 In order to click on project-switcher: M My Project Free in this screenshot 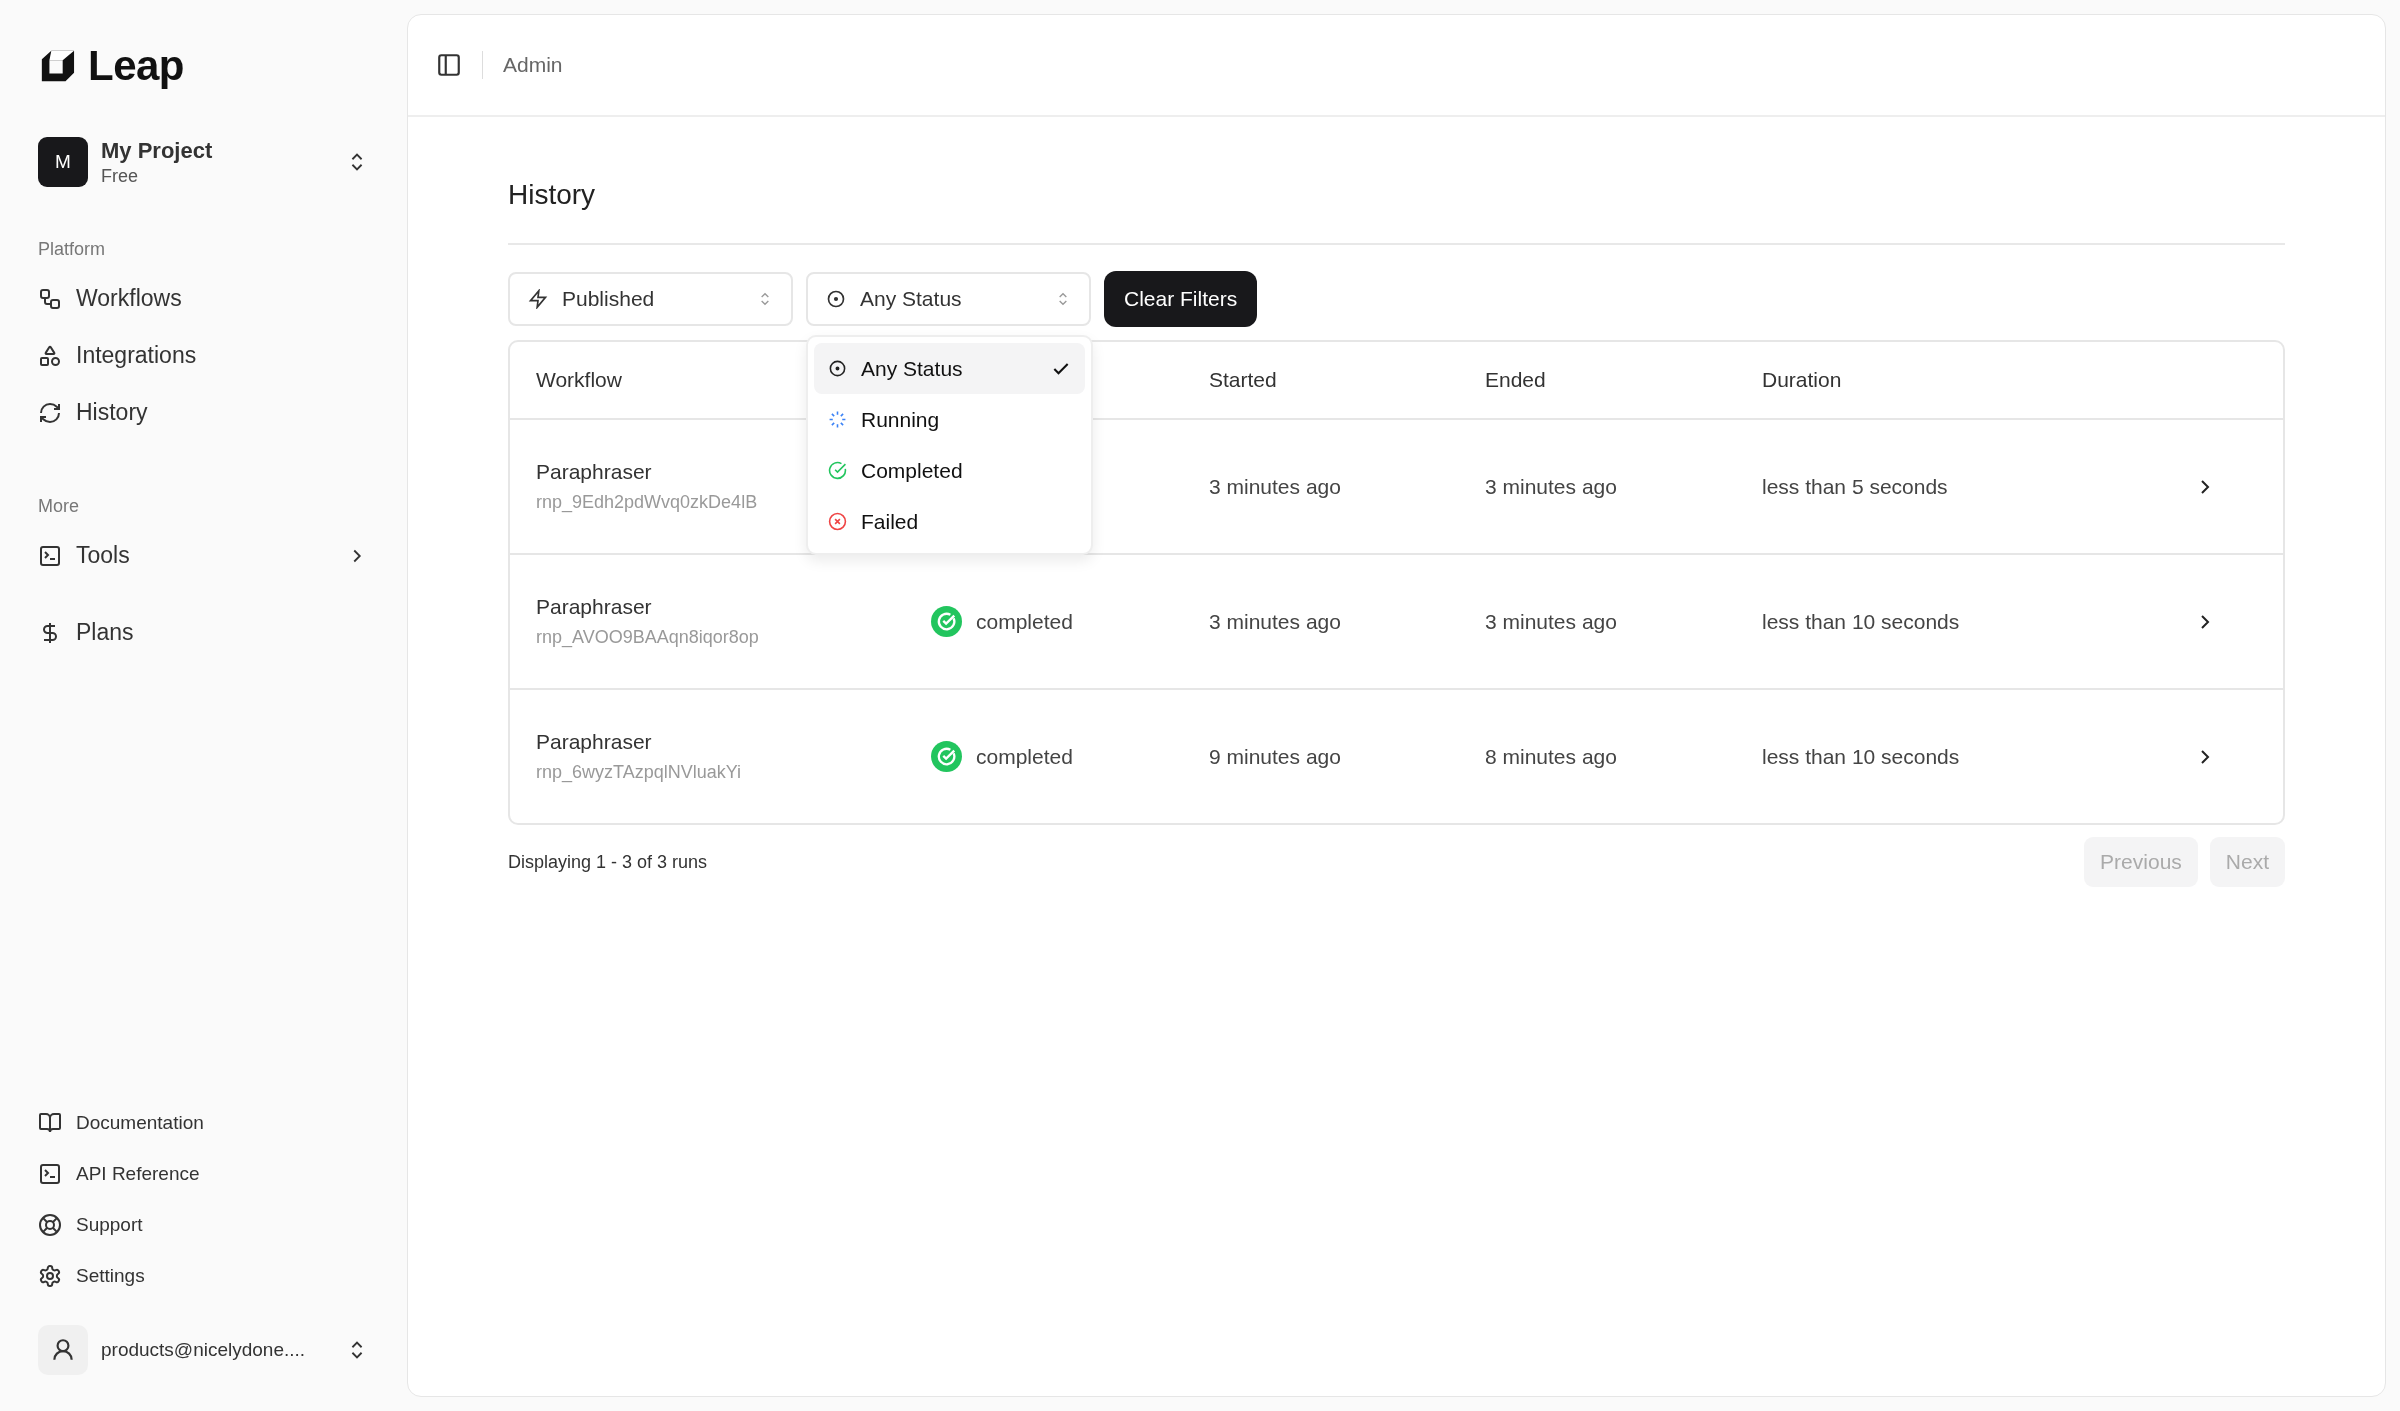, I will do `click(203, 162)`.